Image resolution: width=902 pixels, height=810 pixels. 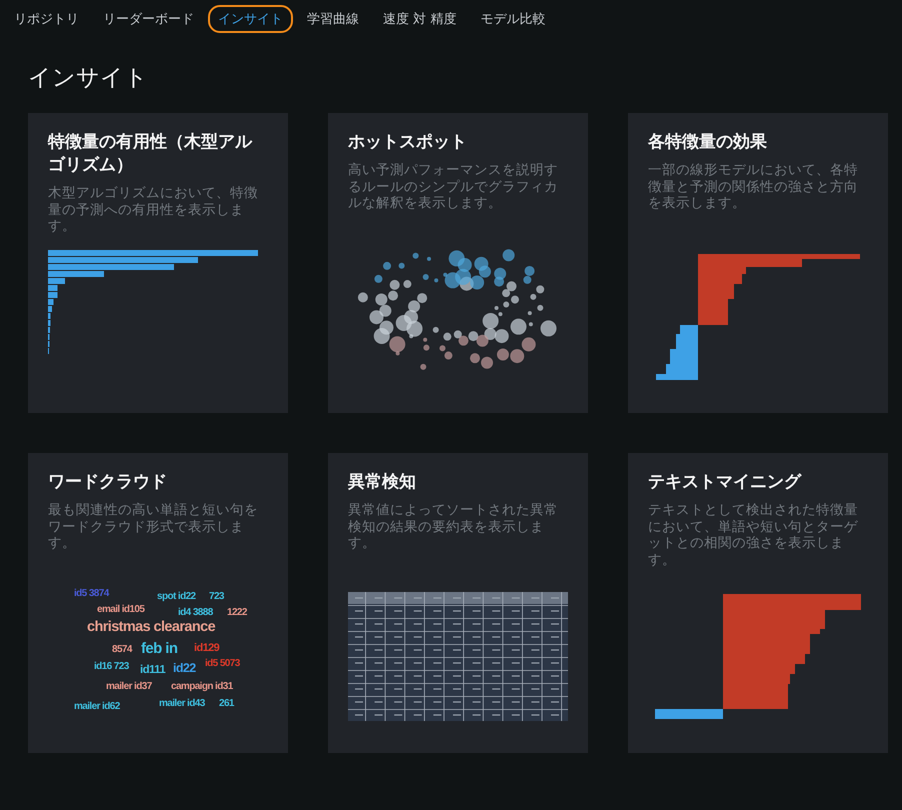 What do you see at coordinates (419, 18) in the screenshot?
I see `nav-tab: 速度 対 精度` at bounding box center [419, 18].